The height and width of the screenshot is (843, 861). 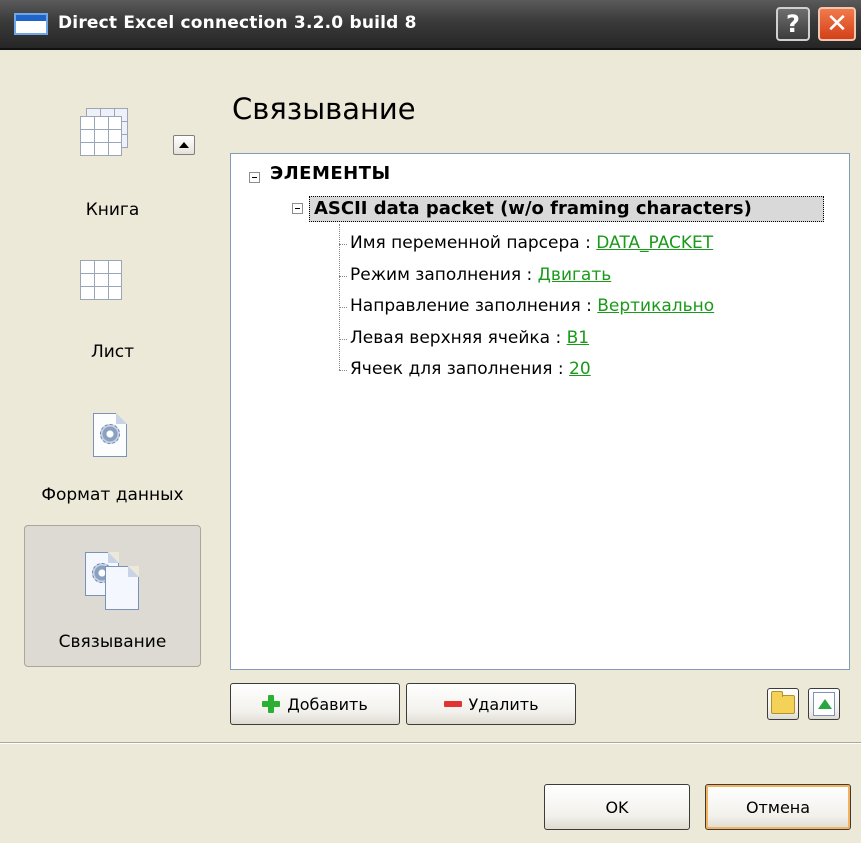 What do you see at coordinates (101, 136) in the screenshot?
I see `workbook-grid-front-icon` at bounding box center [101, 136].